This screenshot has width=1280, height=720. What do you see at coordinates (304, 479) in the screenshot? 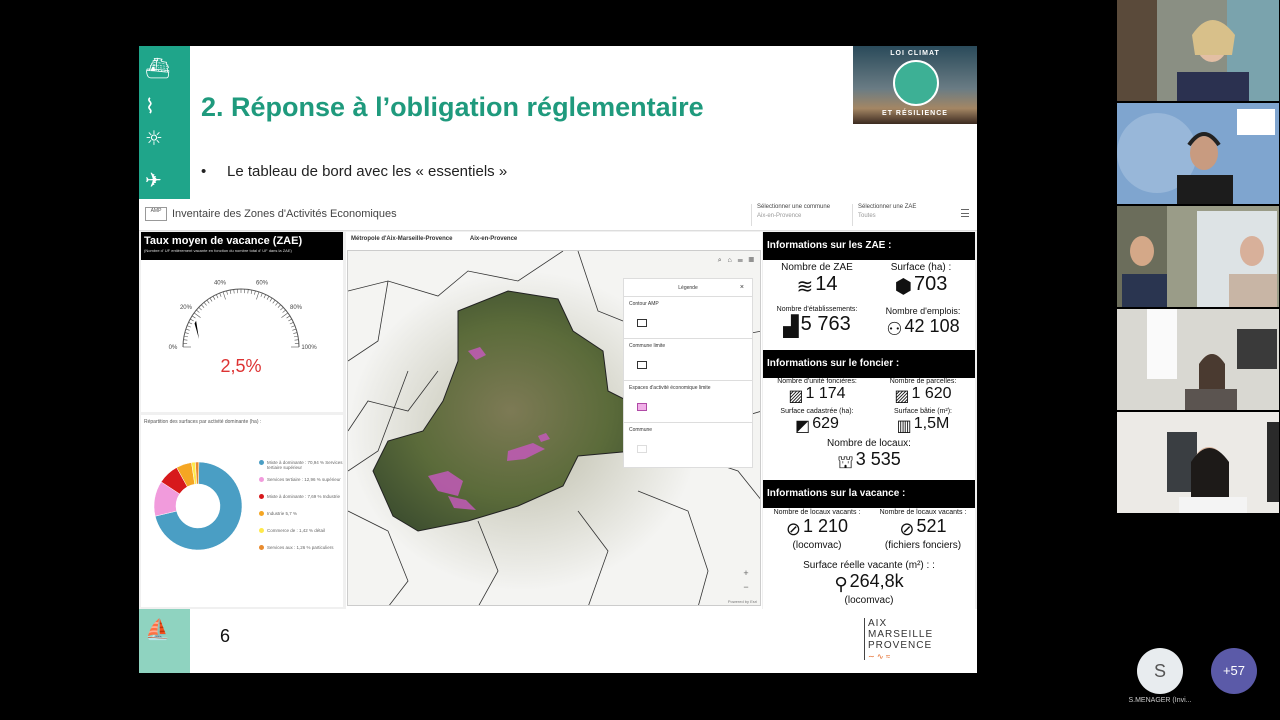
I see `legend-label: Services tertiaire : 12,96 % supérieur` at bounding box center [304, 479].